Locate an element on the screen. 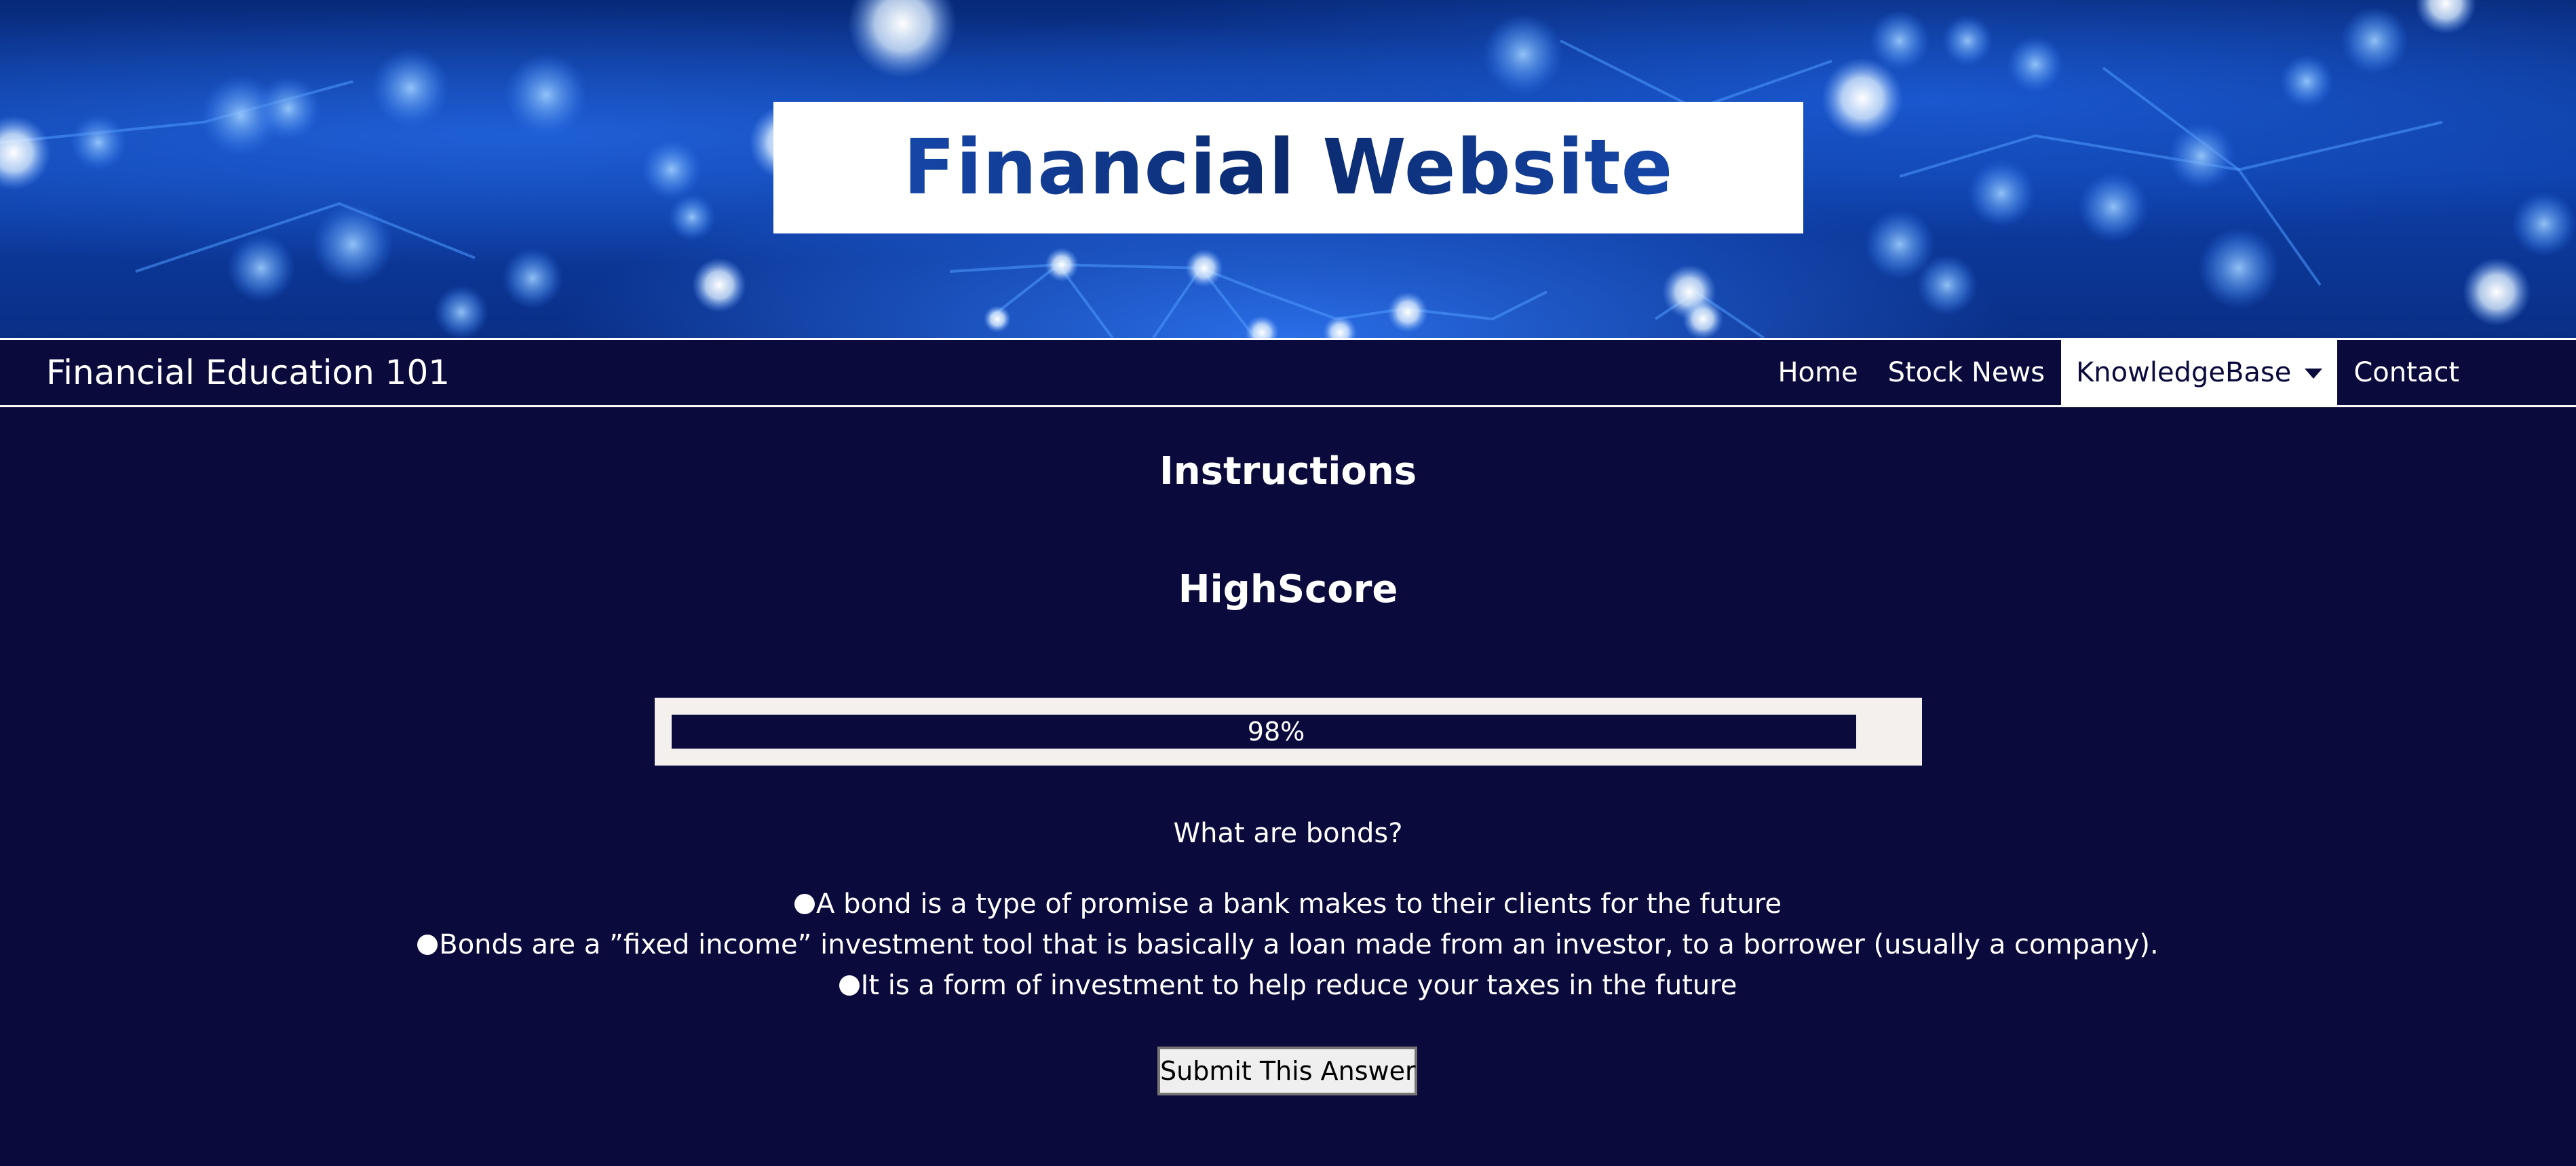 The height and width of the screenshot is (1166, 2576). progress-bar: 98% is located at coordinates (1288, 732).